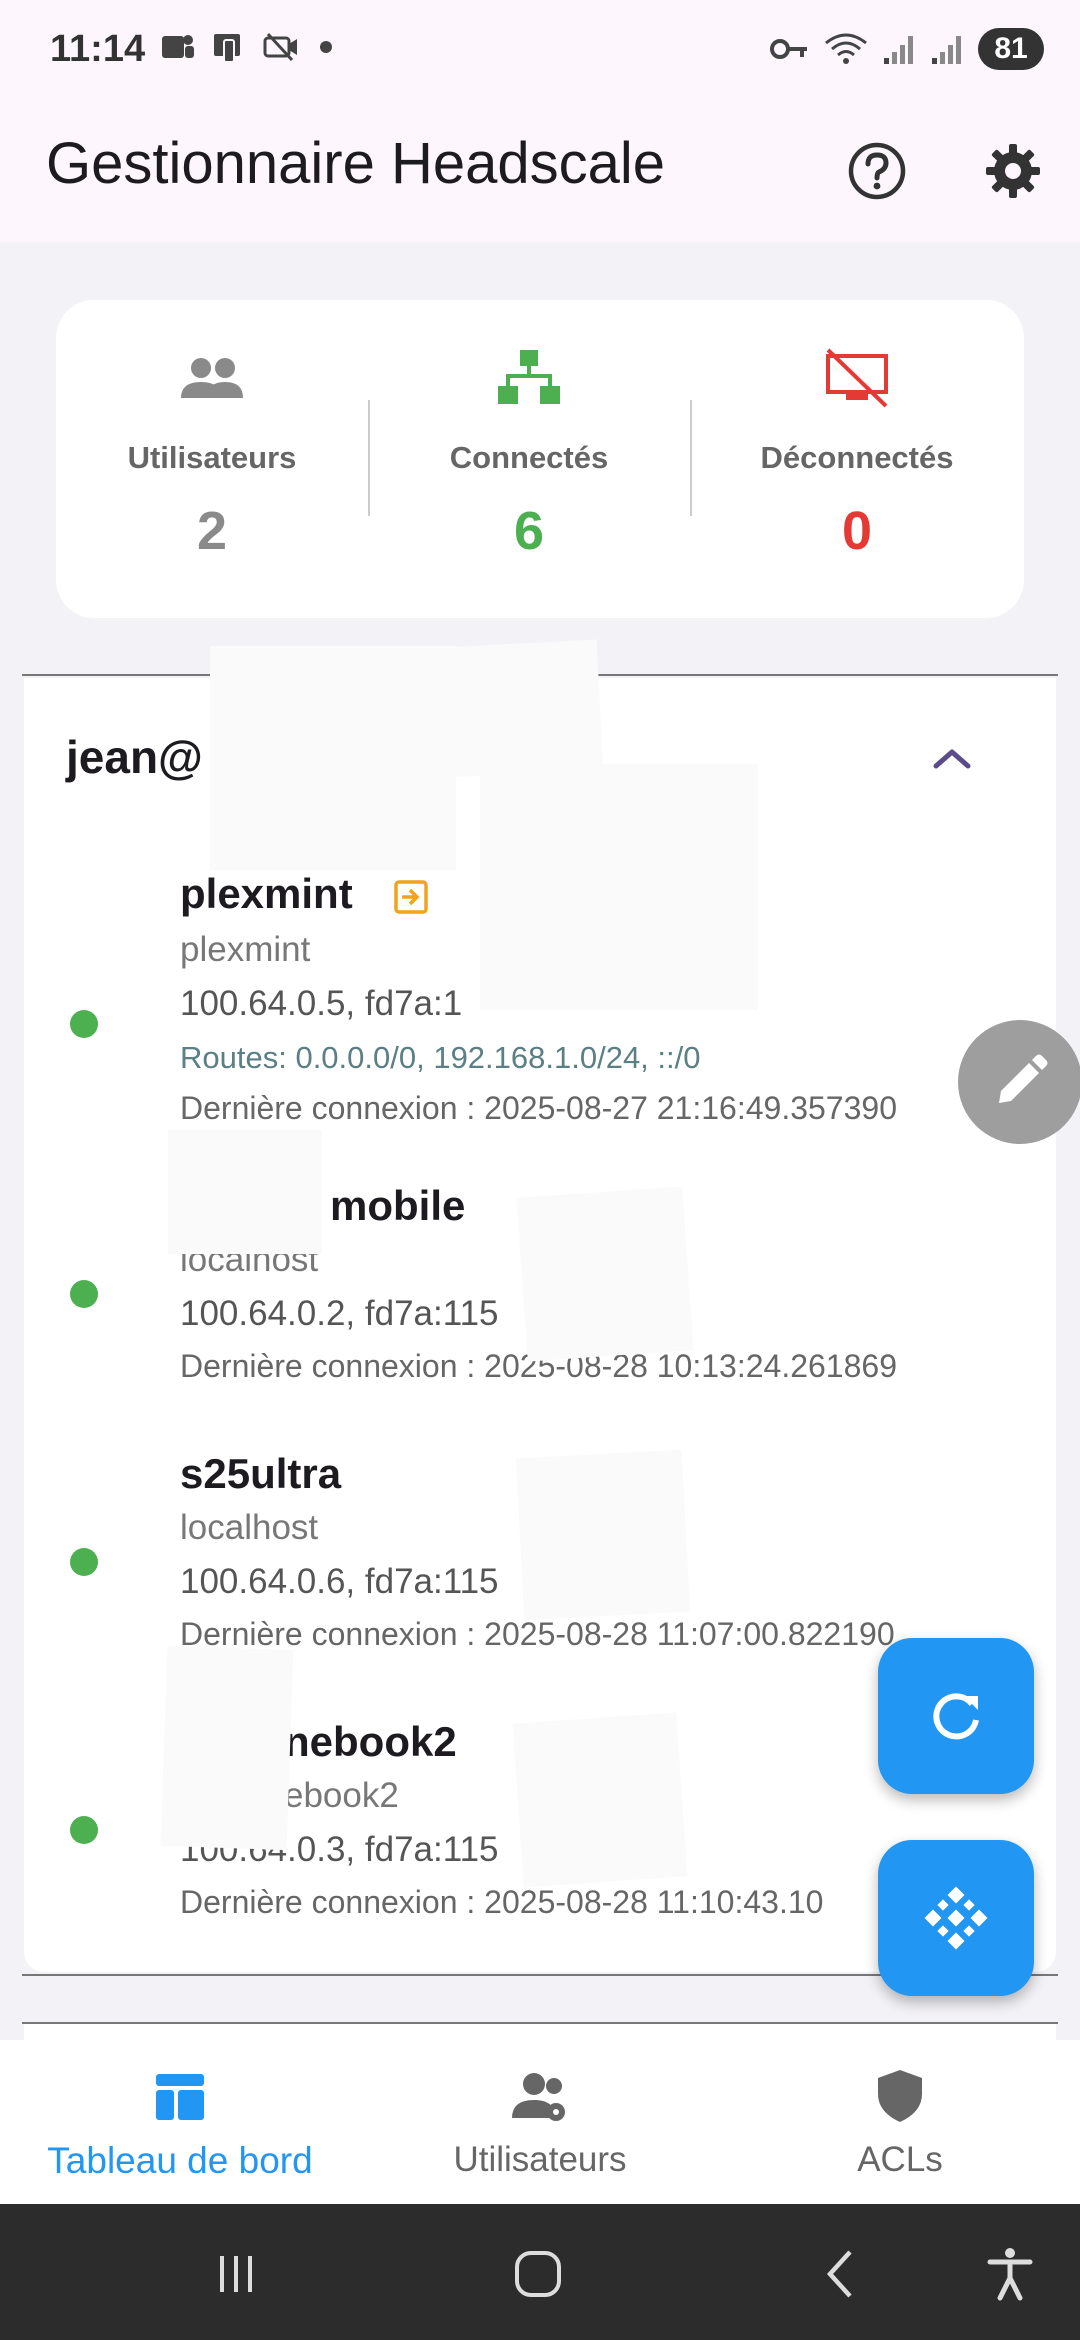  I want to click on stats-card: Utilisateurs 2 Connectés 6 Déconnectés 0, so click(540, 459).